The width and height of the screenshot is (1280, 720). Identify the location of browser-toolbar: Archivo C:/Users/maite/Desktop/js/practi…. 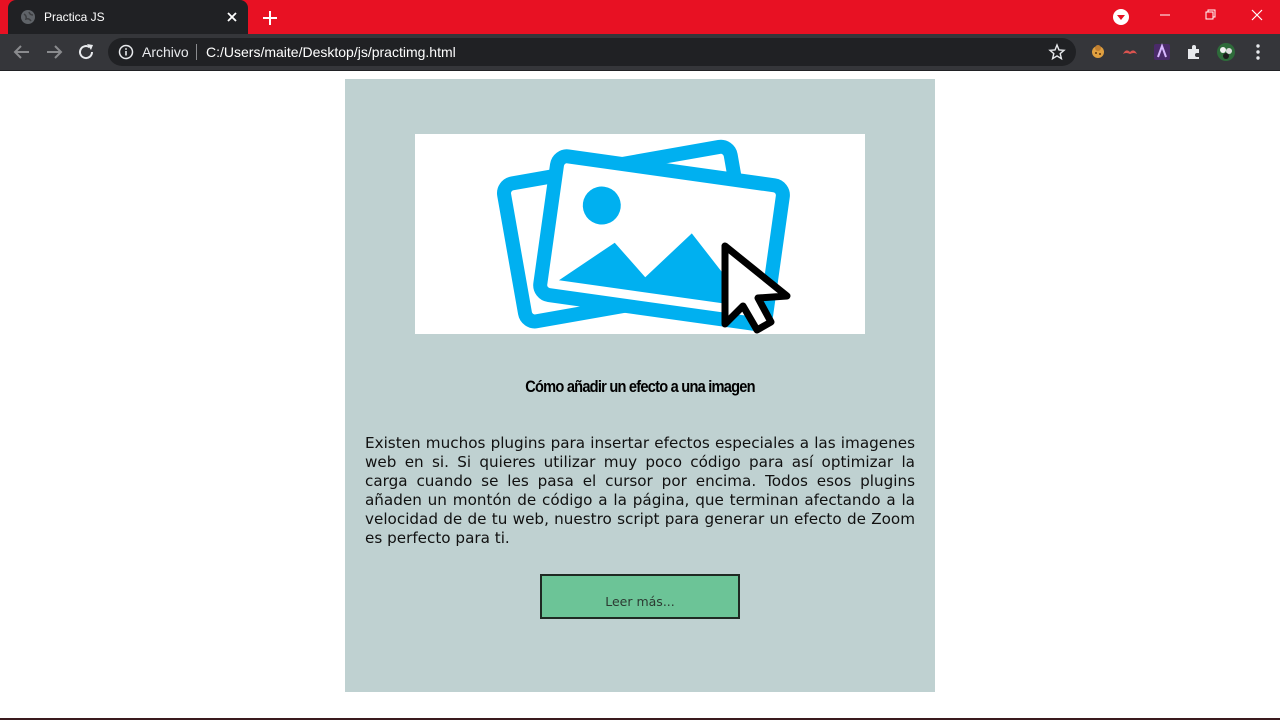
(640, 52).